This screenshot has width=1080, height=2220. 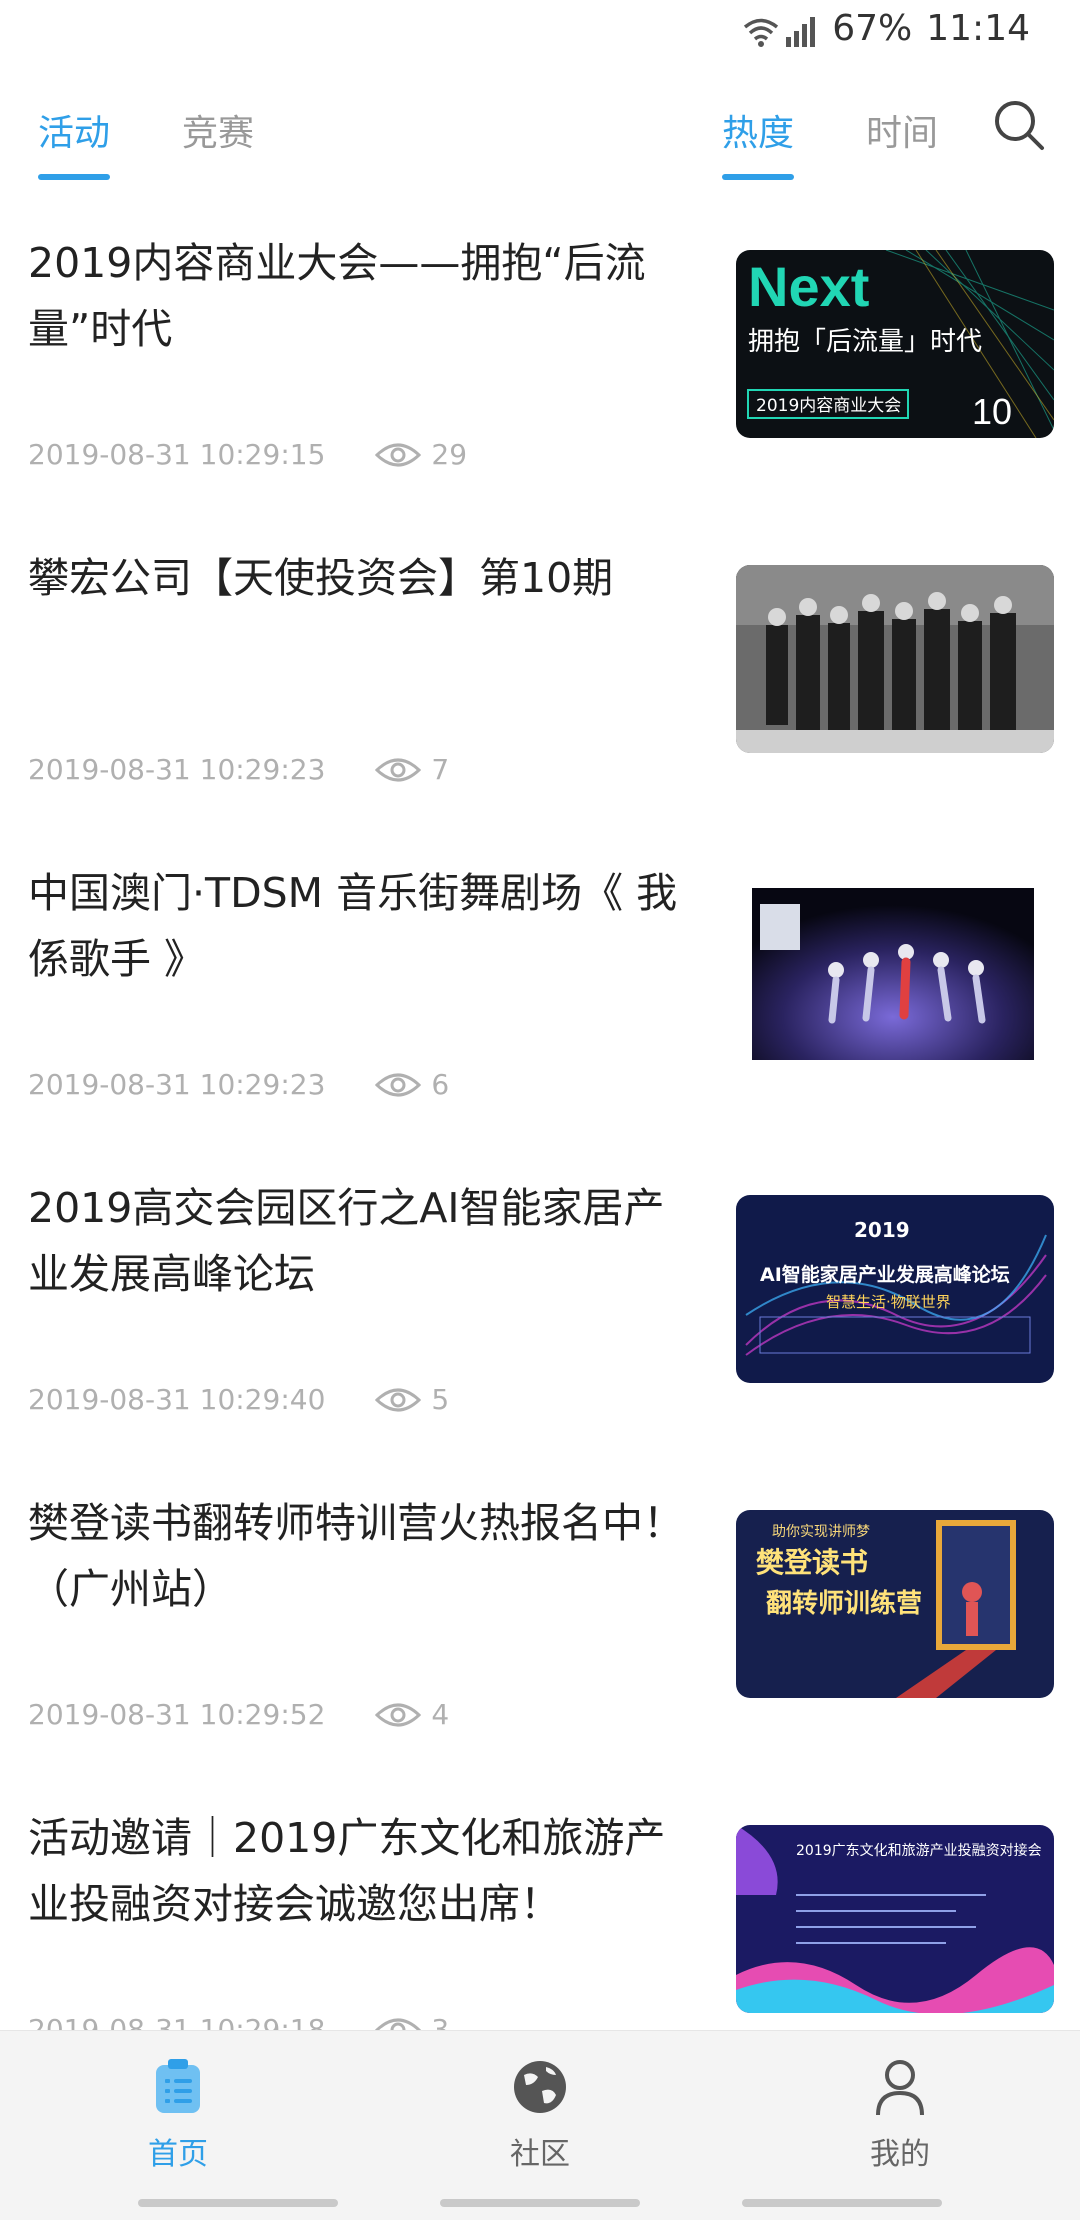 I want to click on item-title: 活动邀请｜2019广东文化和旅游产业投融资对接会诚邀您出席！, so click(x=347, y=1871).